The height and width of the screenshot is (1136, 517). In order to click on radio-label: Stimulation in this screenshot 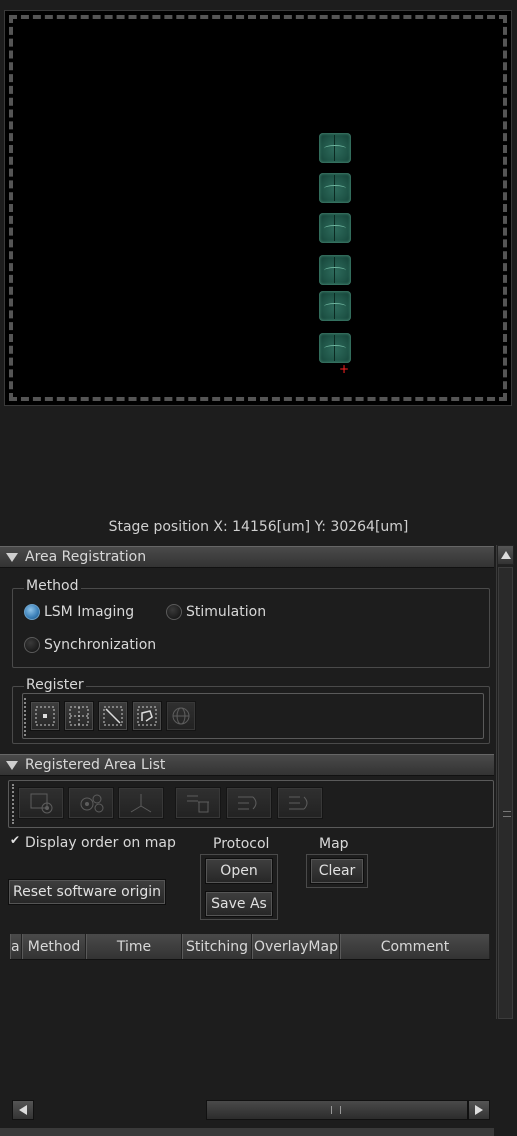, I will do `click(226, 612)`.